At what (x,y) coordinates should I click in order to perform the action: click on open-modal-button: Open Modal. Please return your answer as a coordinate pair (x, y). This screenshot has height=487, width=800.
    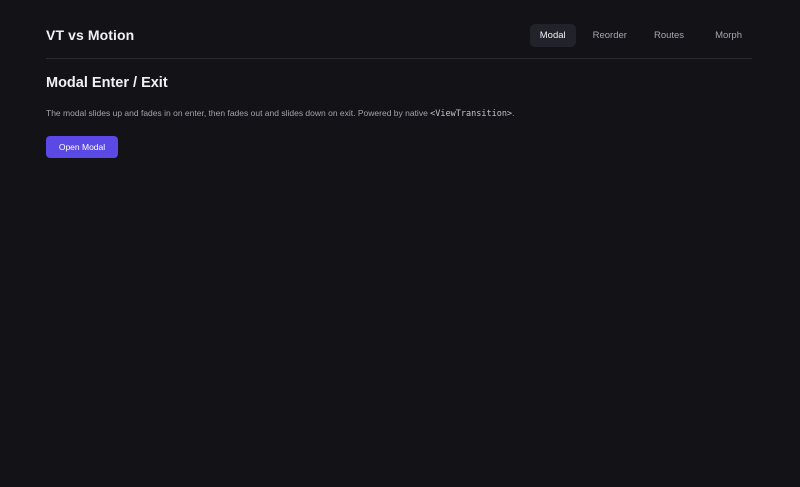
    Looking at the image, I should click on (82, 147).